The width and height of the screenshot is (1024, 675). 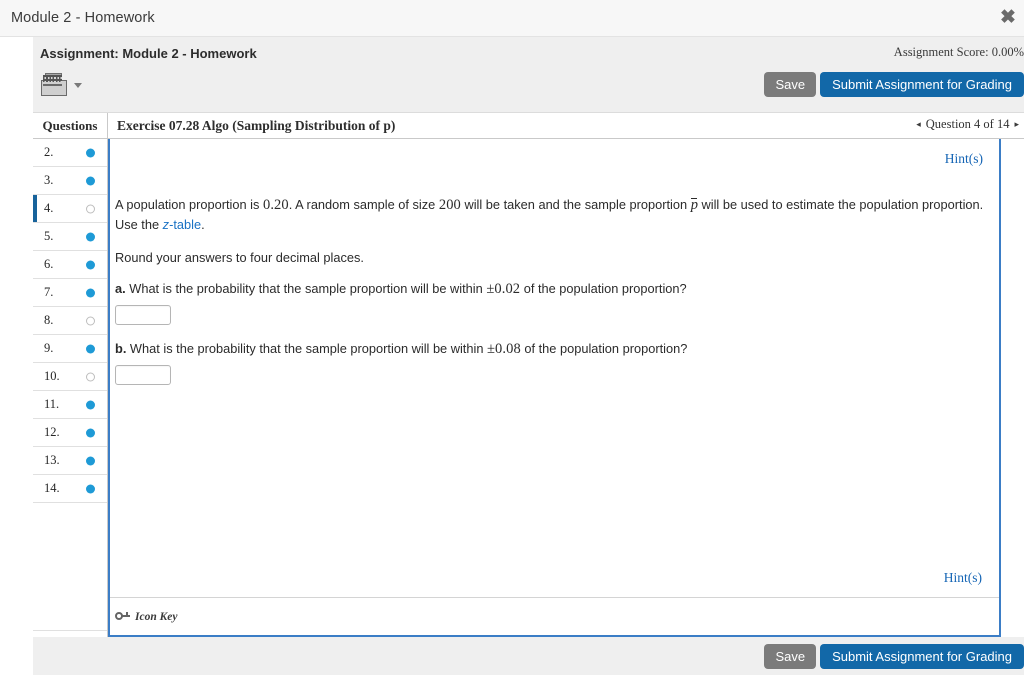 I want to click on key-icon, so click(x=122, y=616).